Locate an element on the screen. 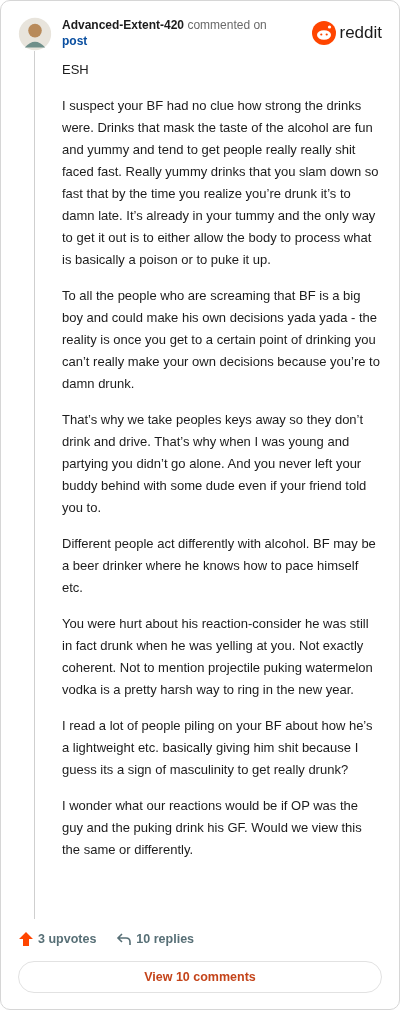 Image resolution: width=400 pixels, height=1012 pixels. view-comments-button: View 10 comments is located at coordinates (200, 977).